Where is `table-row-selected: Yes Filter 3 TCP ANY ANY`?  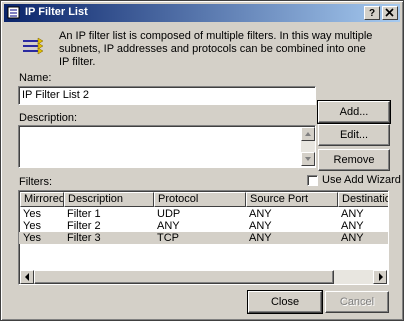
table-row-selected: Yes Filter 3 TCP ANY ANY is located at coordinates (203, 238).